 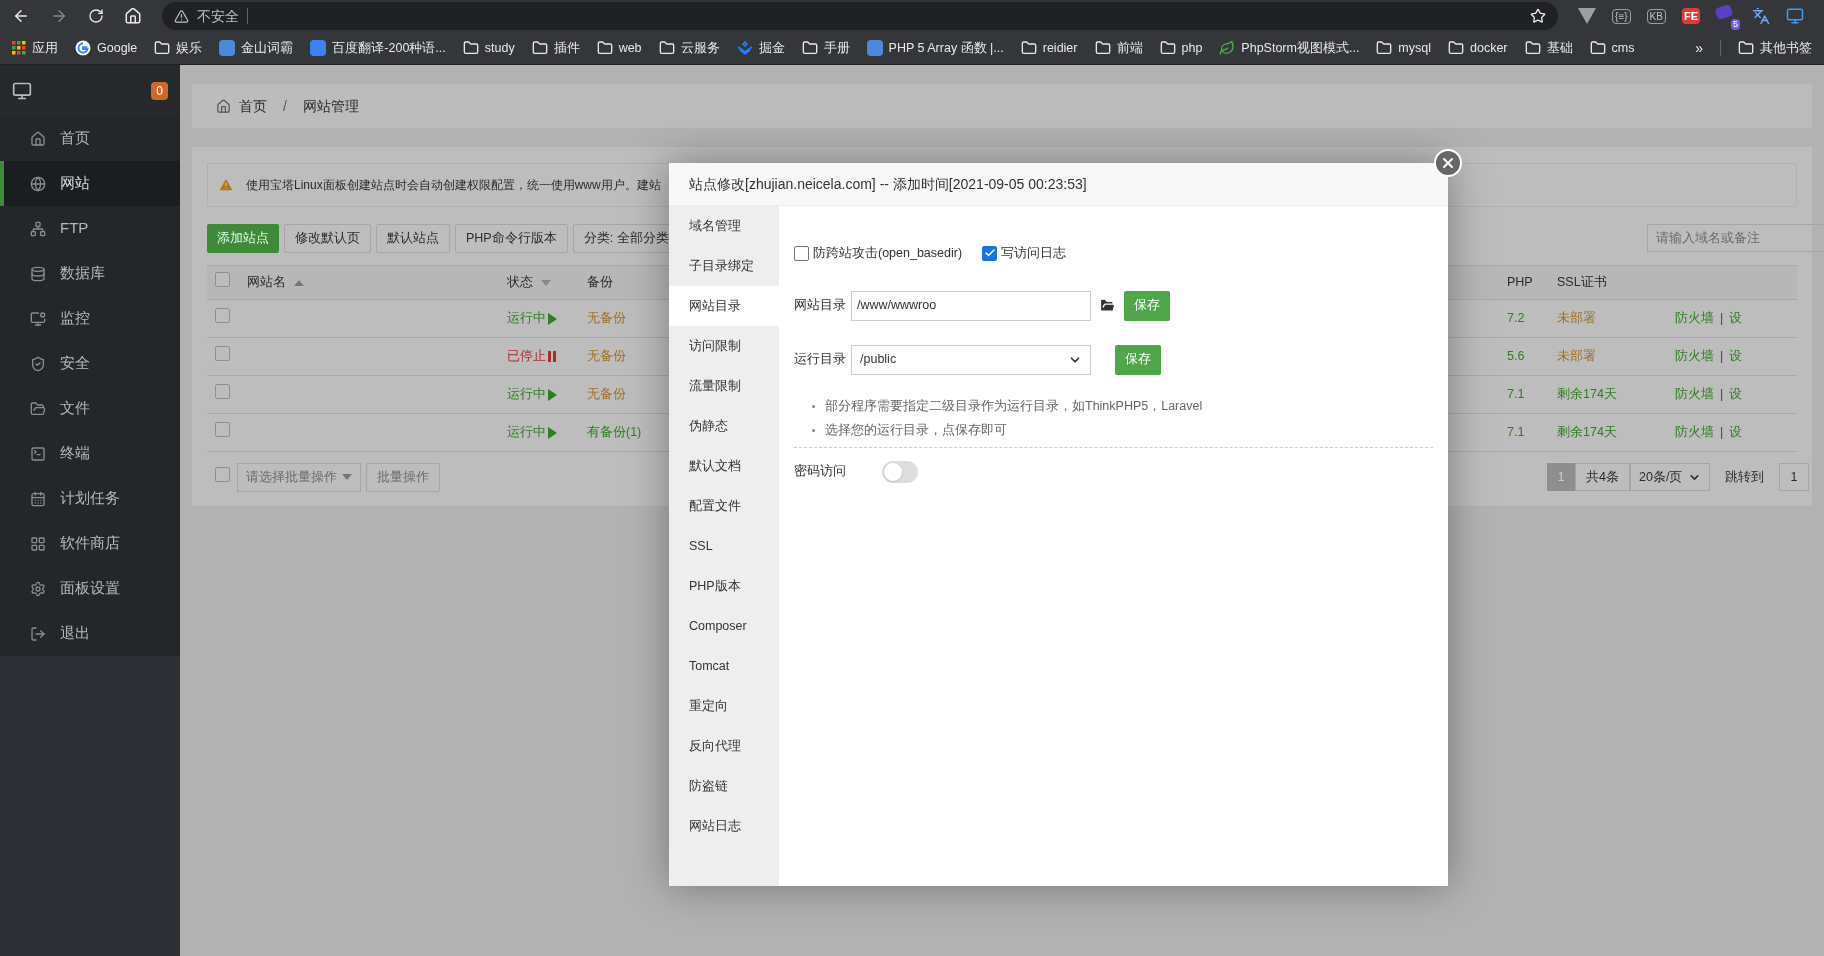 What do you see at coordinates (1612, 48) in the screenshot?
I see `bookmark: cms` at bounding box center [1612, 48].